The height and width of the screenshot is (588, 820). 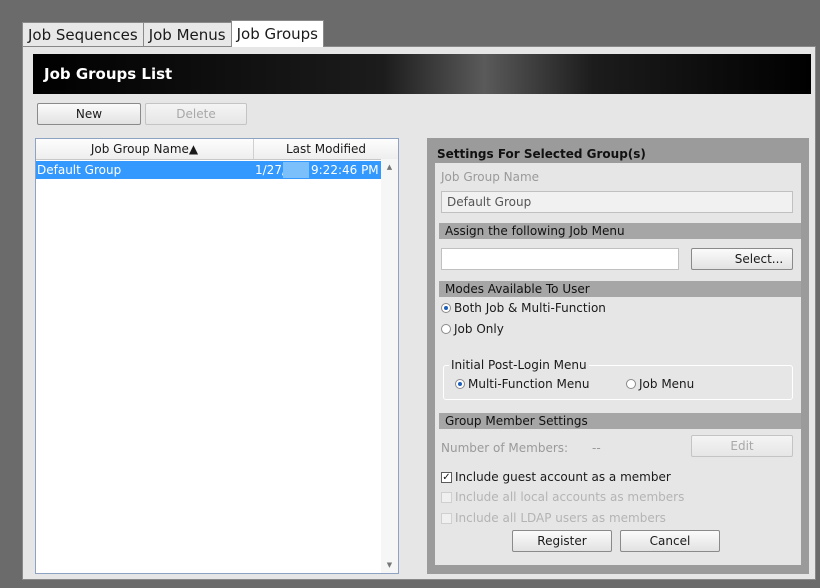 What do you see at coordinates (296, 170) in the screenshot?
I see `redacted-block` at bounding box center [296, 170].